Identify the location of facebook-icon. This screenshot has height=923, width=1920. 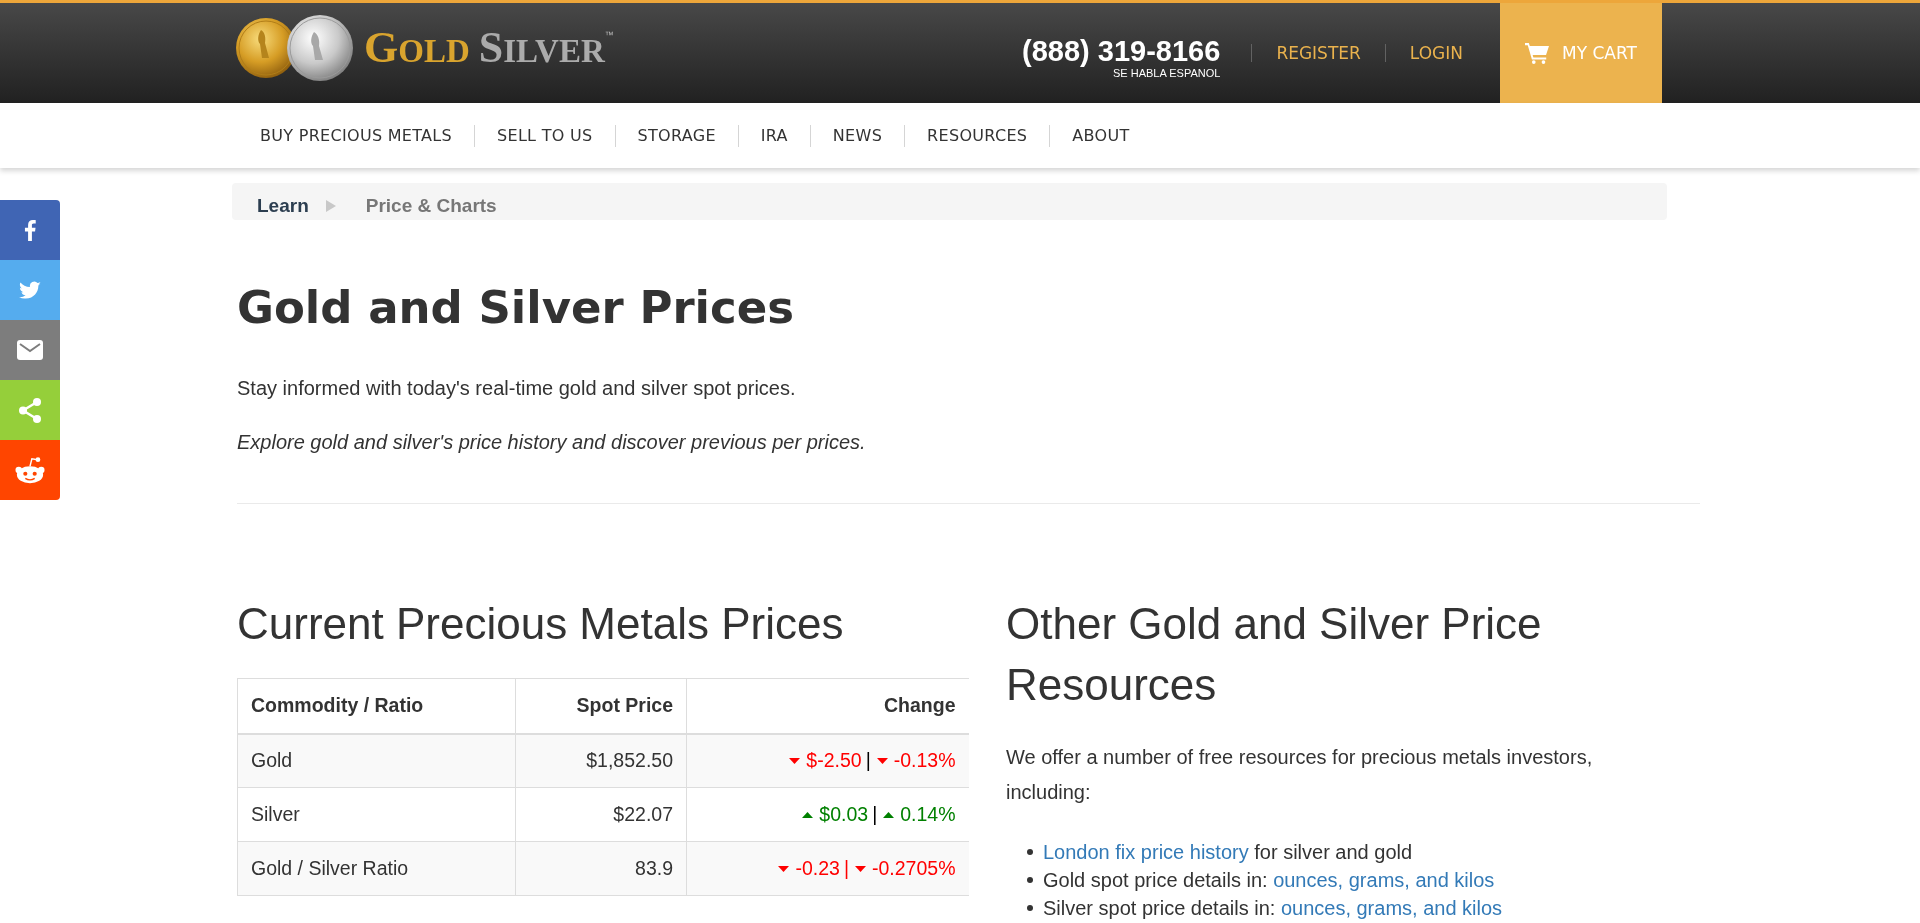
(30, 230).